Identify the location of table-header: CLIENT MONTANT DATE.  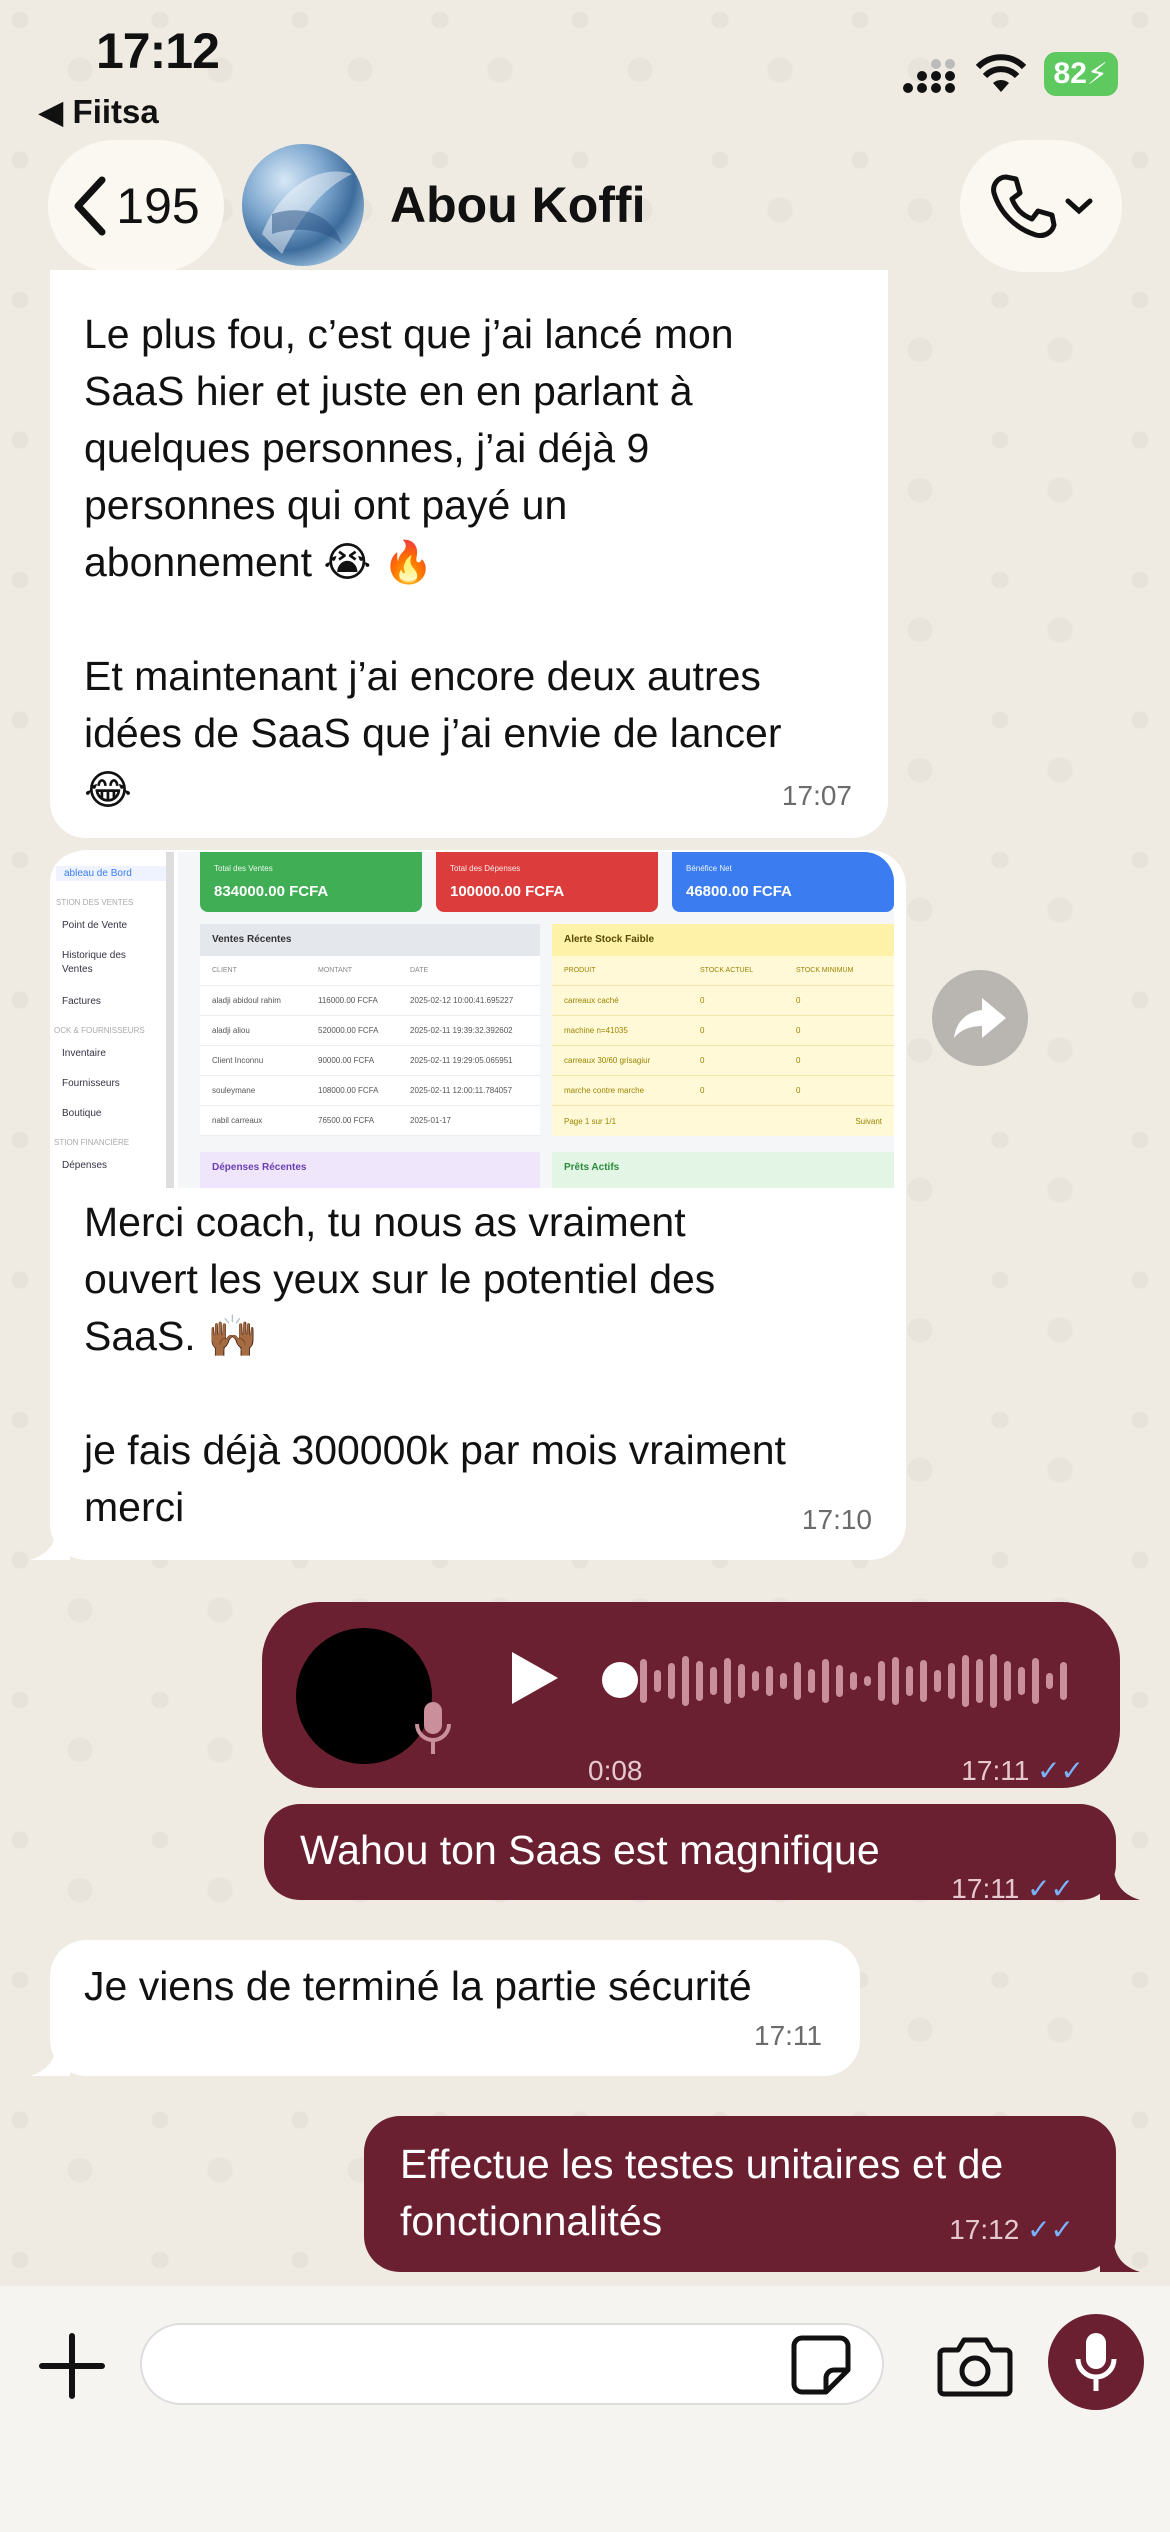
(370, 971).